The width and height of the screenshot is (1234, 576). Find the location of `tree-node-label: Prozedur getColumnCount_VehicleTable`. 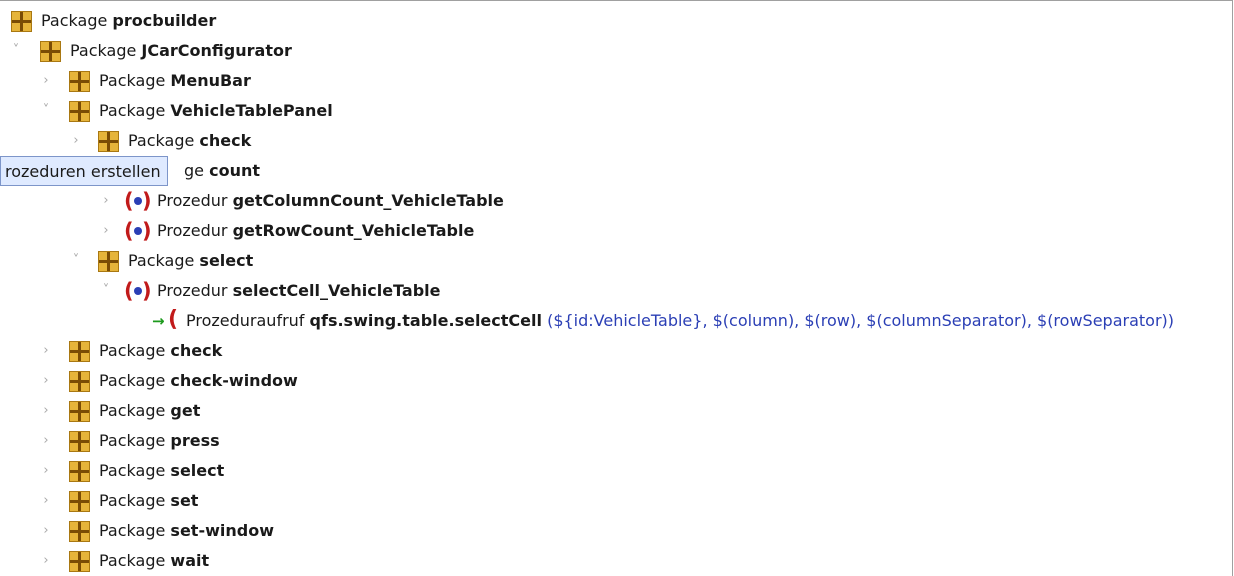

tree-node-label: Prozedur getColumnCount_VehicleTable is located at coordinates (330, 200).